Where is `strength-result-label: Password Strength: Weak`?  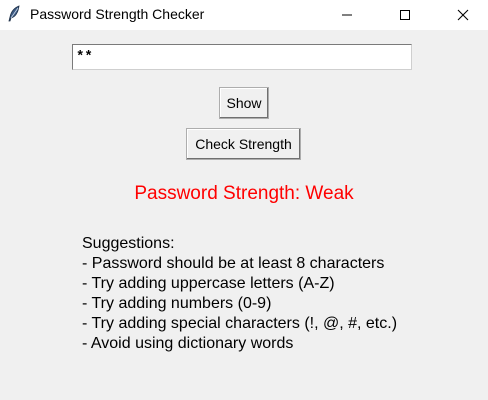
strength-result-label: Password Strength: Weak is located at coordinates (244, 193).